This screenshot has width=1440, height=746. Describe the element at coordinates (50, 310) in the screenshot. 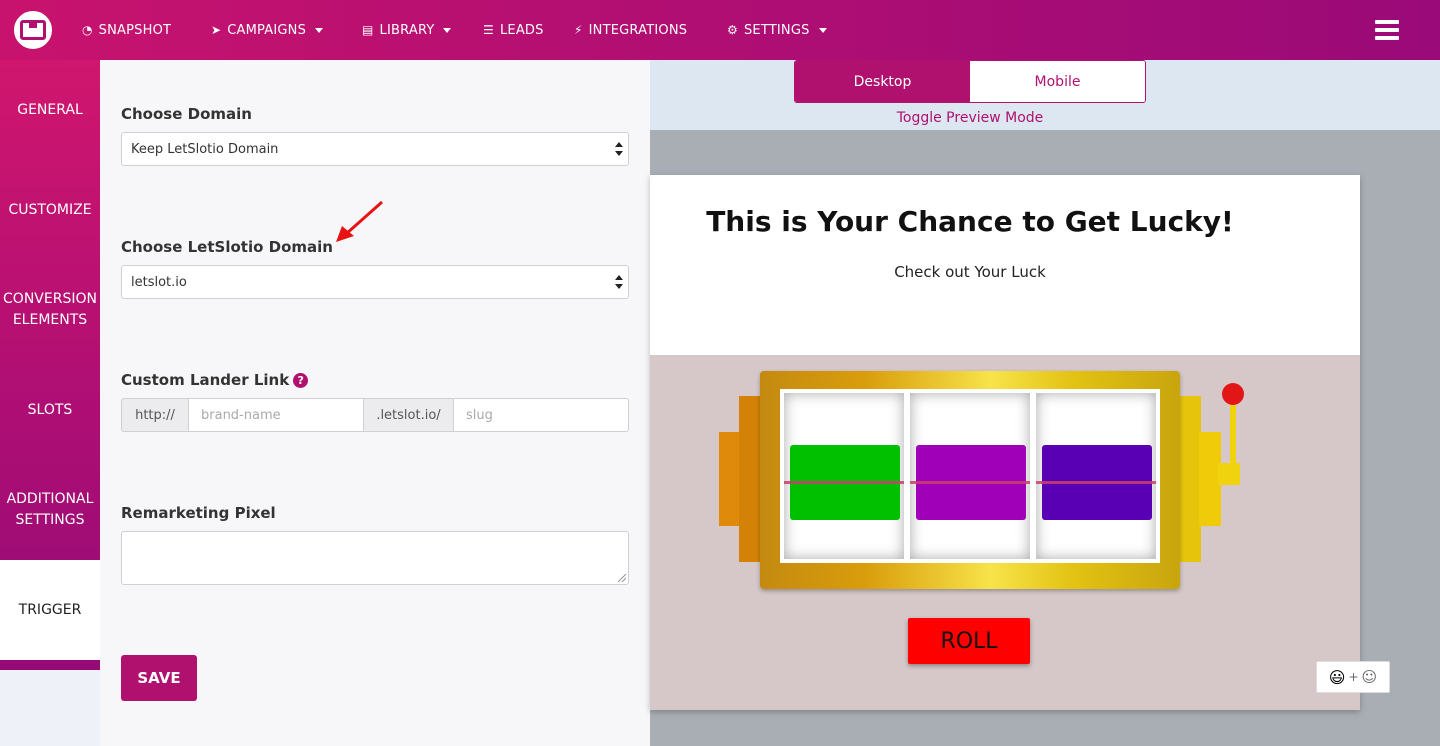

I see `sidebar-item-conversion-elements: CONVERSION ELEMENTS` at that location.